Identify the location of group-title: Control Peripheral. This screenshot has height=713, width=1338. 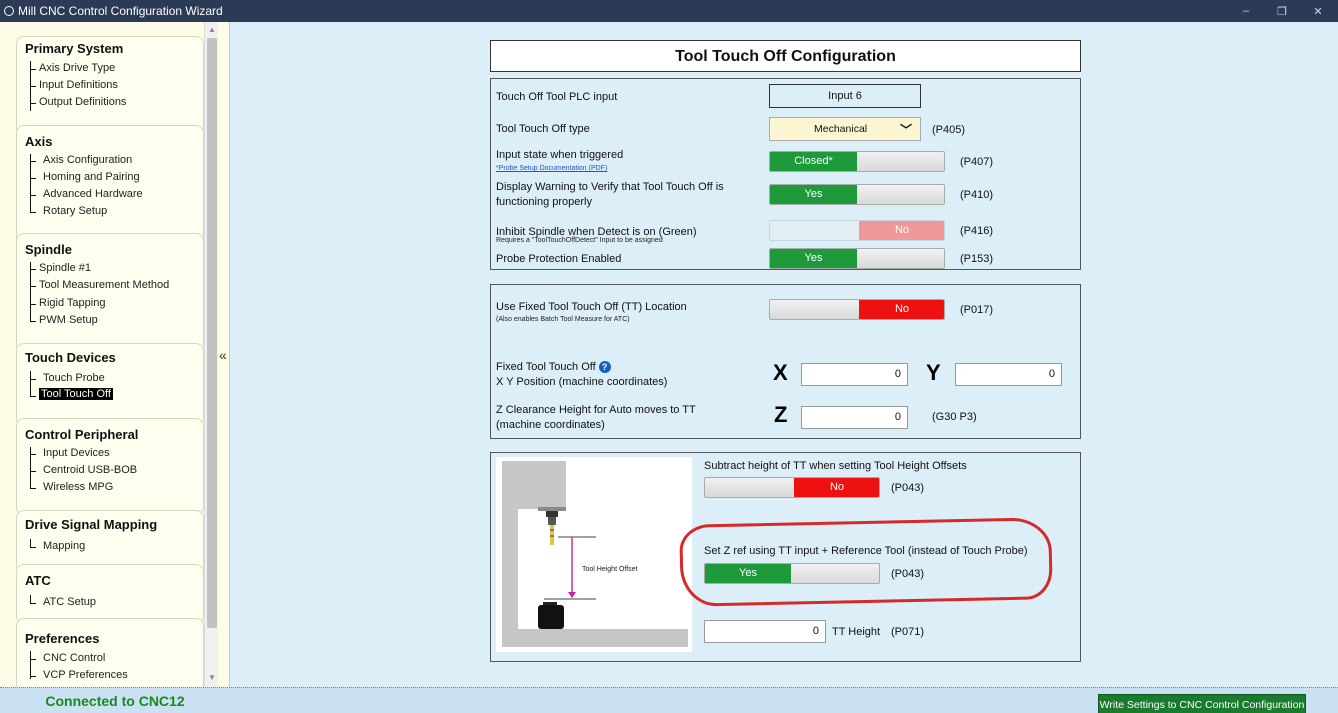
(82, 434).